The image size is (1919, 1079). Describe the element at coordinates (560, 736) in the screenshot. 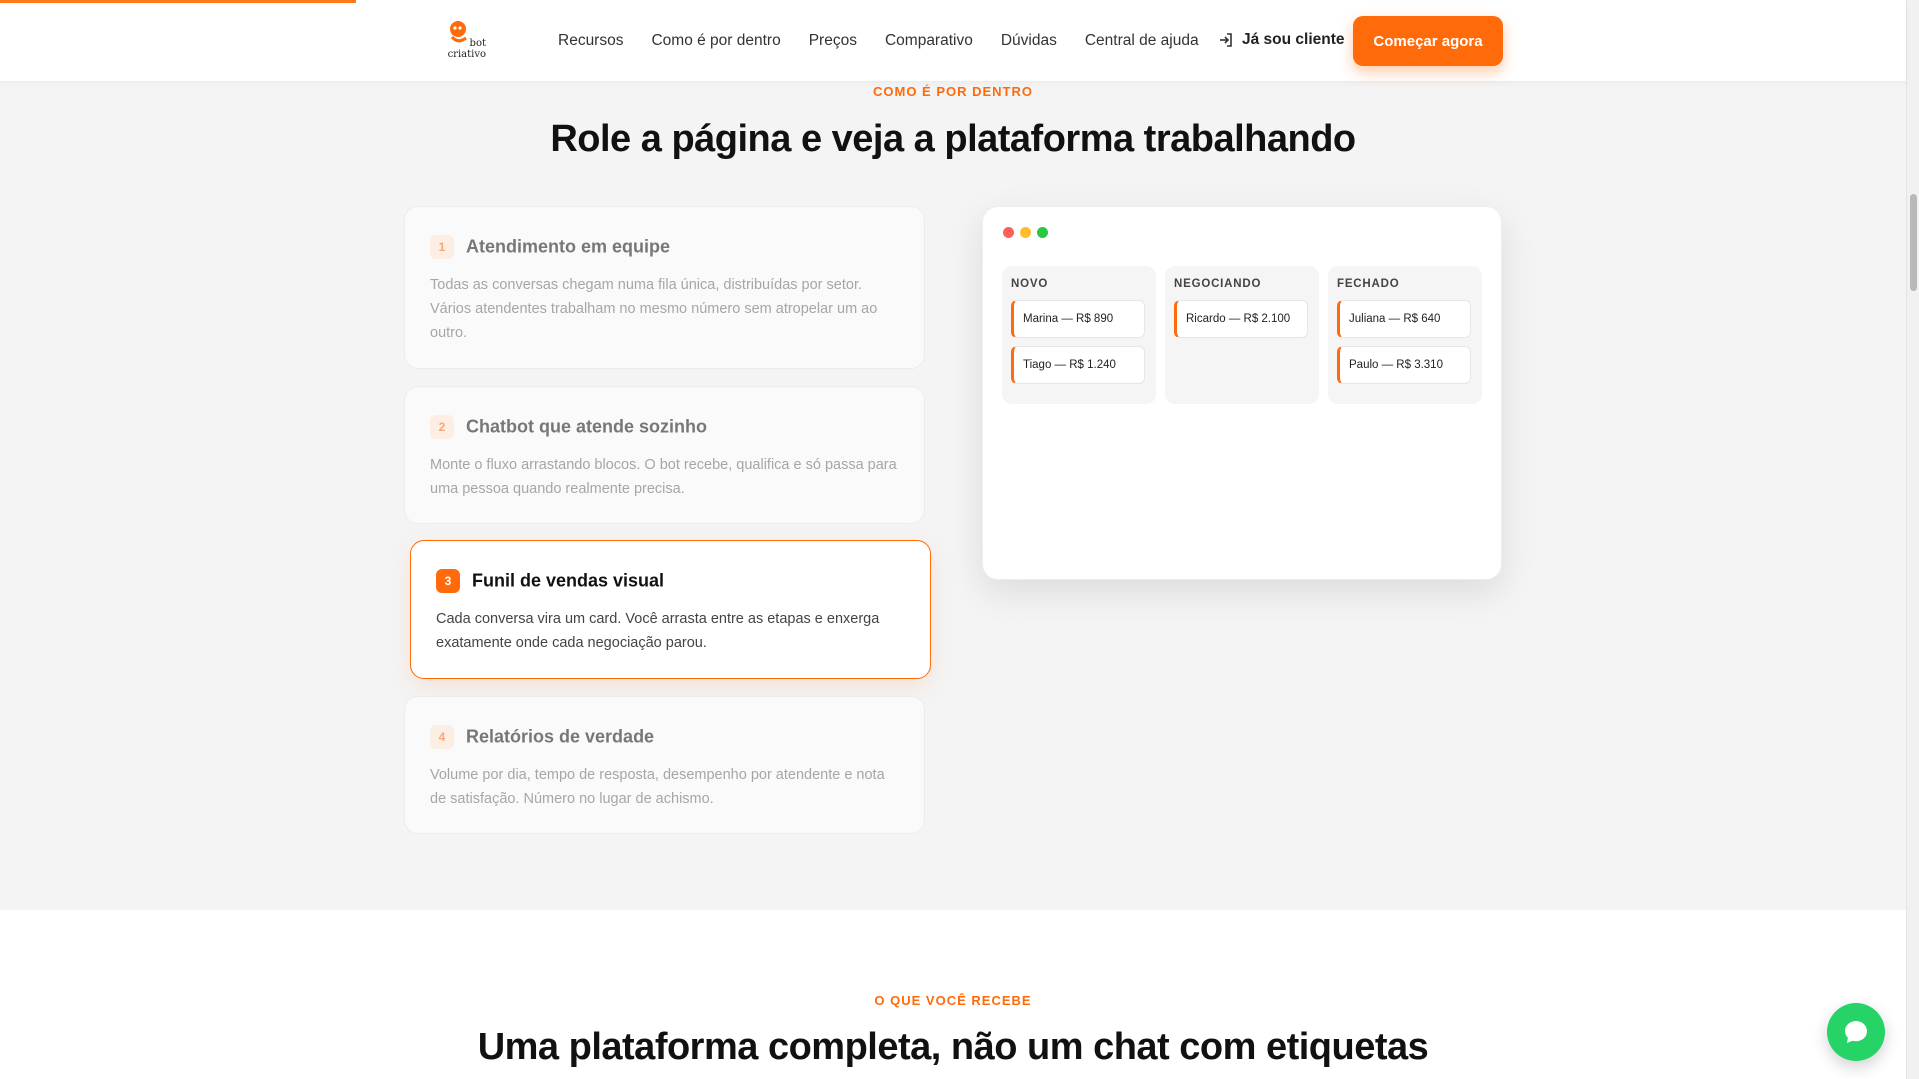

I see `step-title: Relatórios de verdade` at that location.